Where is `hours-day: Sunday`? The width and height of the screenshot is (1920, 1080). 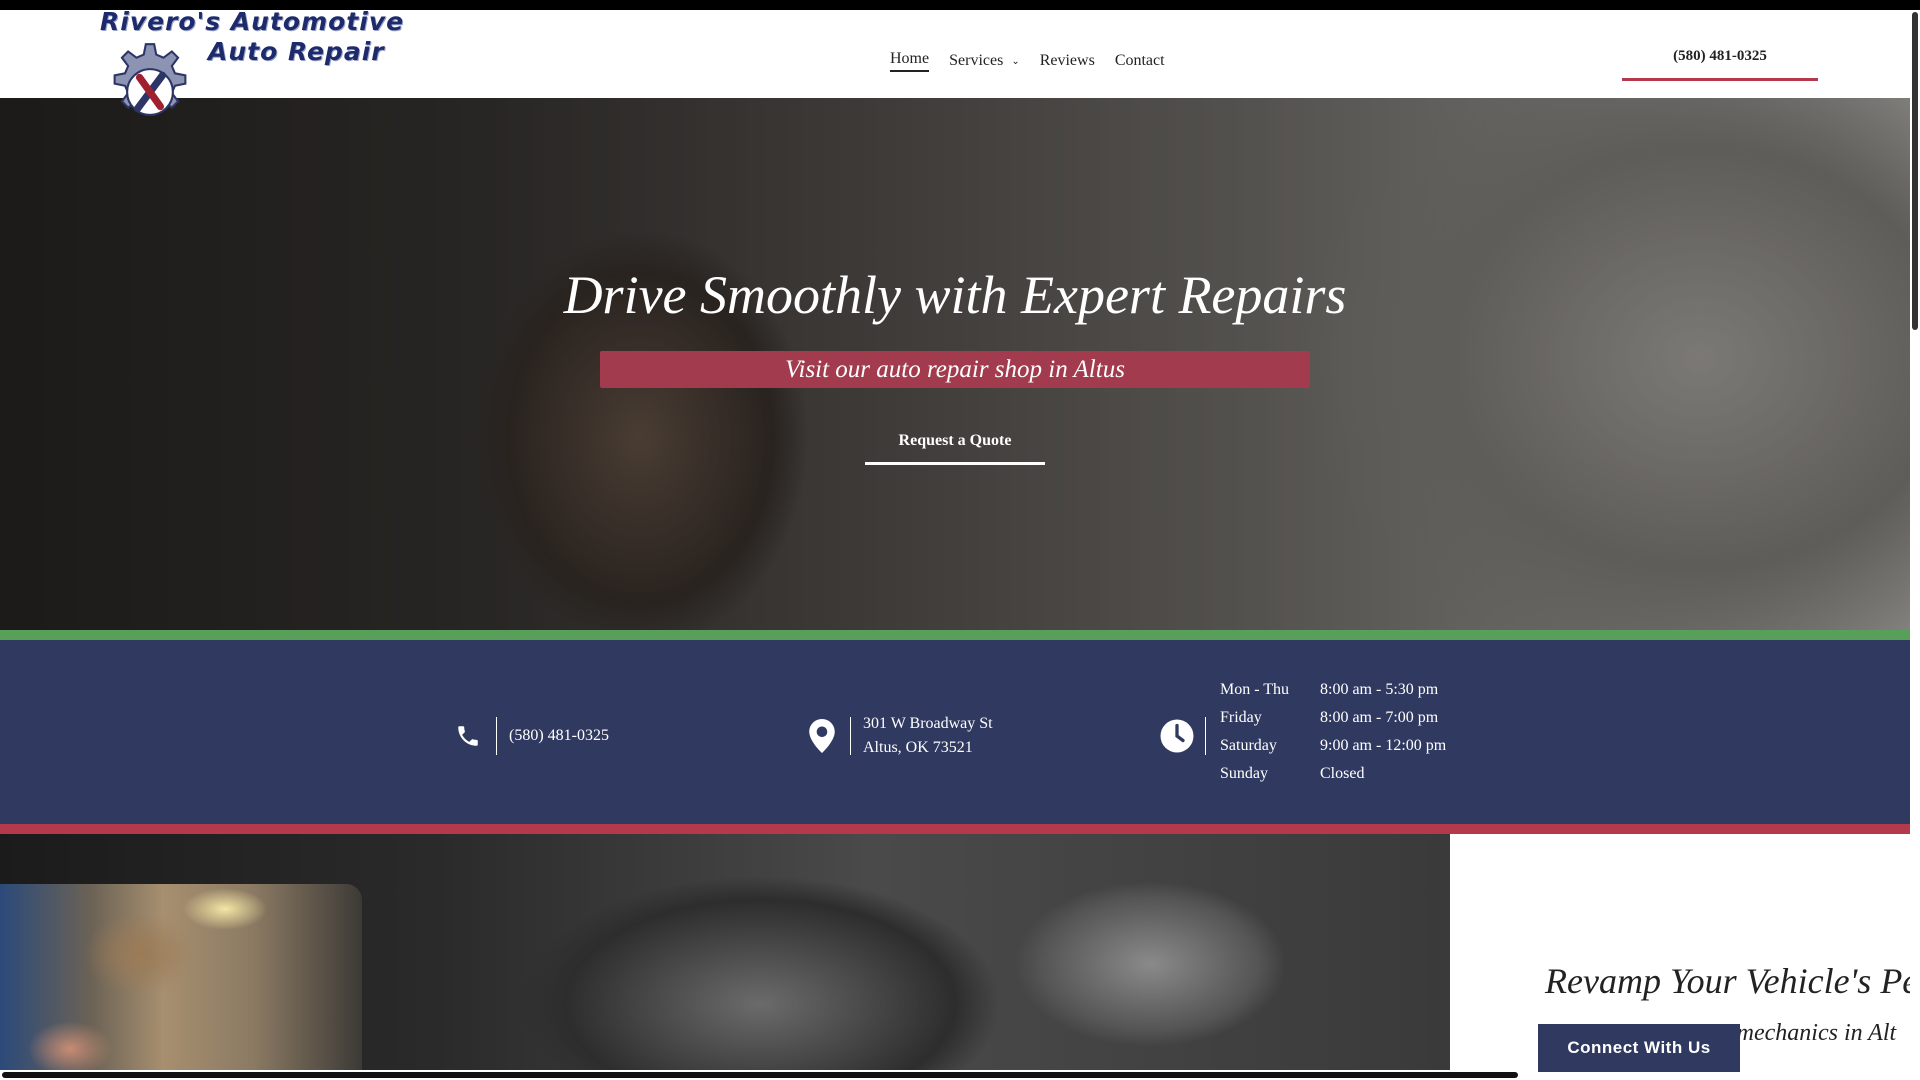
hours-day: Sunday is located at coordinates (1244, 773).